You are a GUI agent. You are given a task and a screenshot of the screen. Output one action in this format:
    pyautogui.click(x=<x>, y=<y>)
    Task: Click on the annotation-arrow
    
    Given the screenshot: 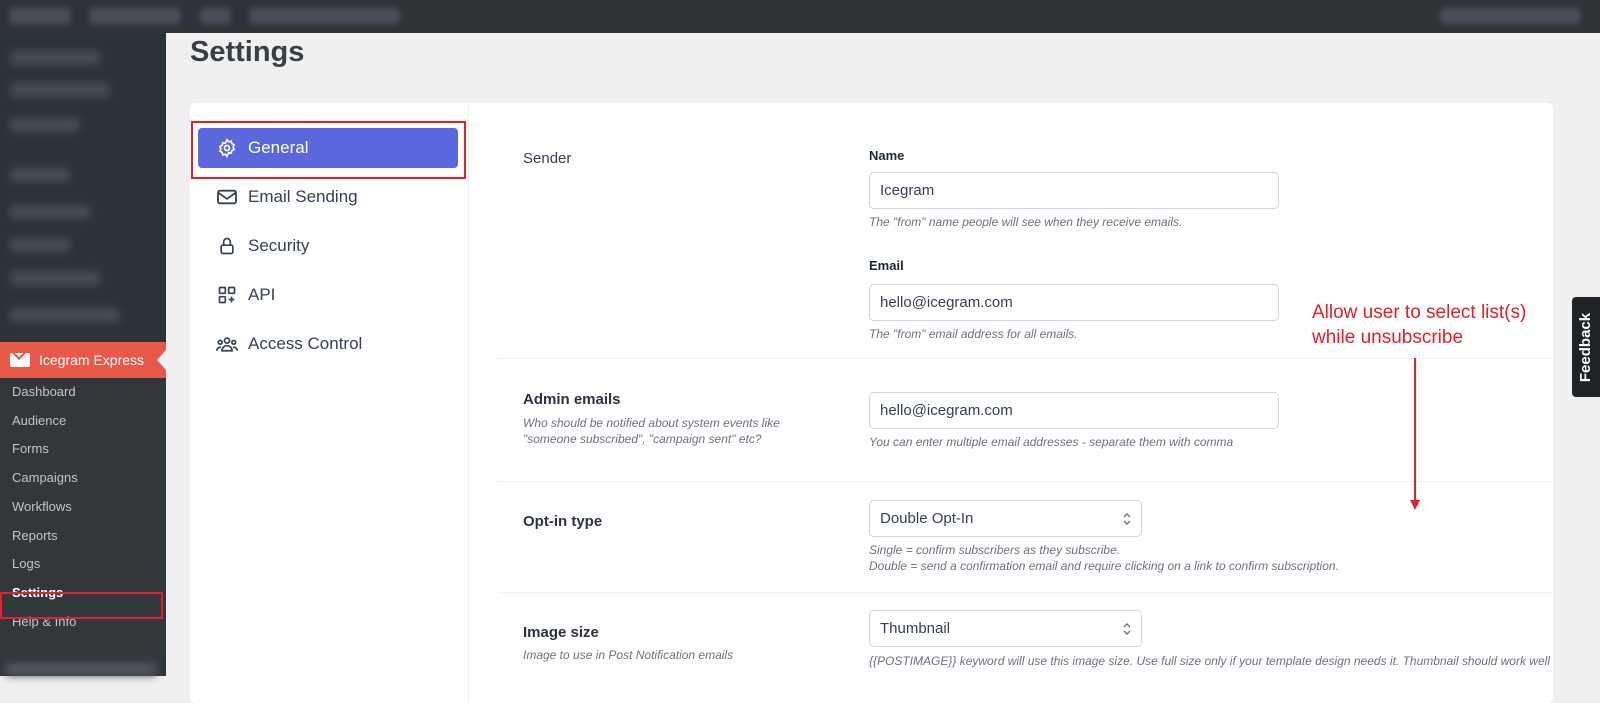 What is the action you would take?
    pyautogui.click(x=1415, y=431)
    